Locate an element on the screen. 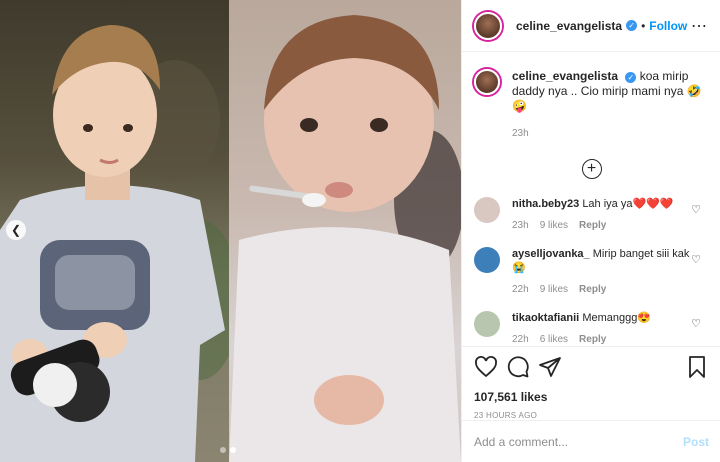 This screenshot has height=462, width=720. post-actions: 107,561 likes 23 HOURS AGO is located at coordinates (591, 383).